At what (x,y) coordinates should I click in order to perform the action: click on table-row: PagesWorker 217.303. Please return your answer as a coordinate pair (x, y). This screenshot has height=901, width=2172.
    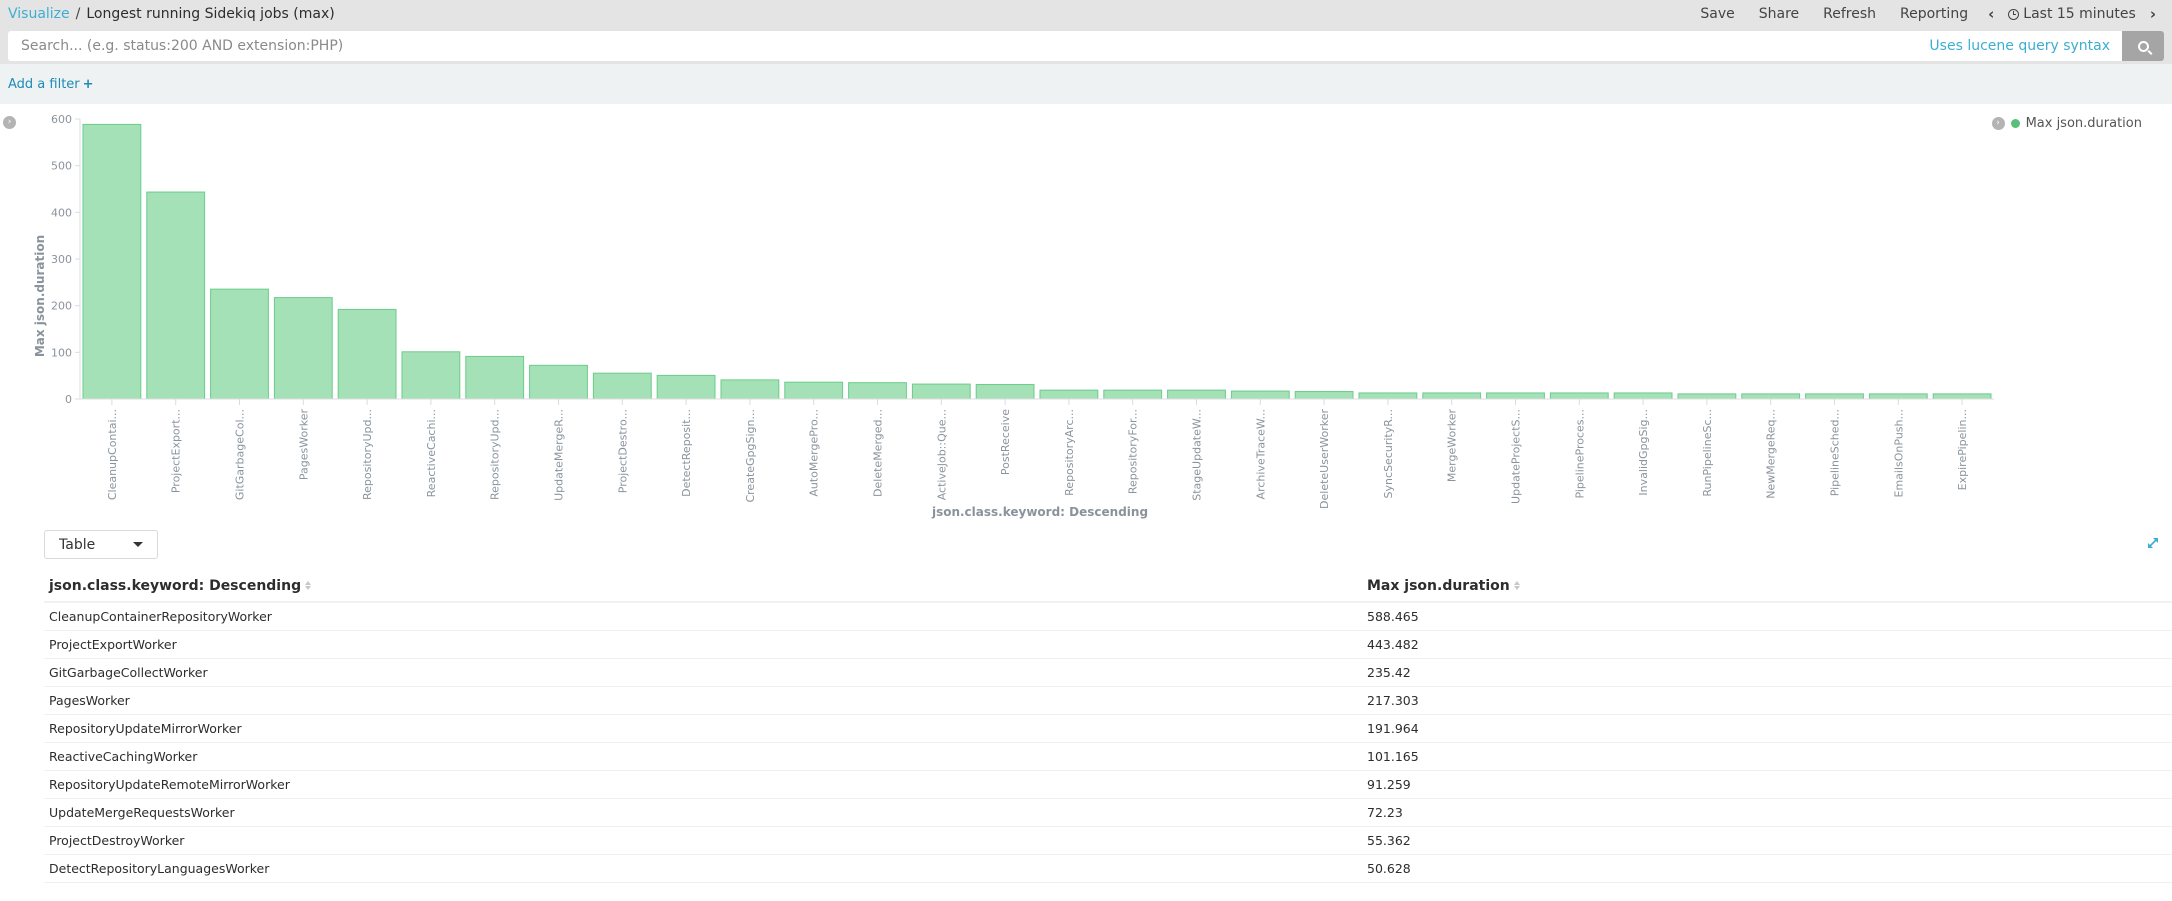
    Looking at the image, I should click on (1108, 701).